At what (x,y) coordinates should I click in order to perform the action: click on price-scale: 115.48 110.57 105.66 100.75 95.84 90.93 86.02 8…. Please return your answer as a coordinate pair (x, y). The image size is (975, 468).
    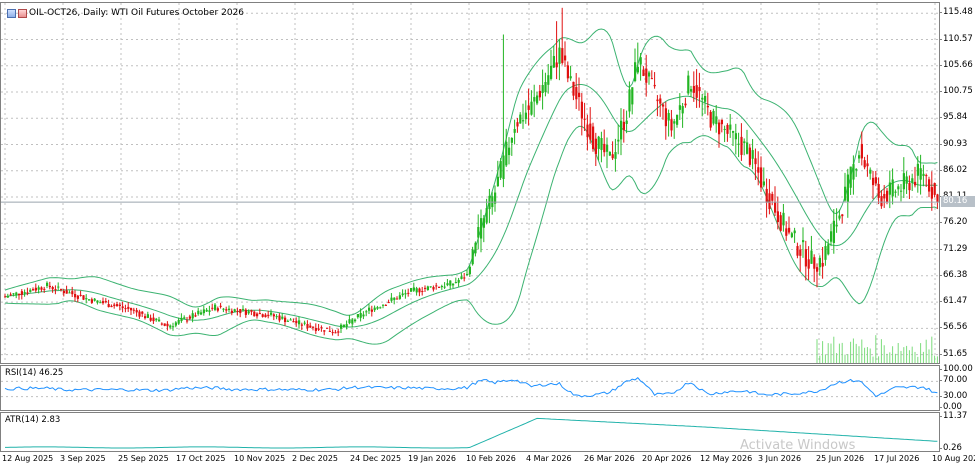
    Looking at the image, I should click on (957, 226).